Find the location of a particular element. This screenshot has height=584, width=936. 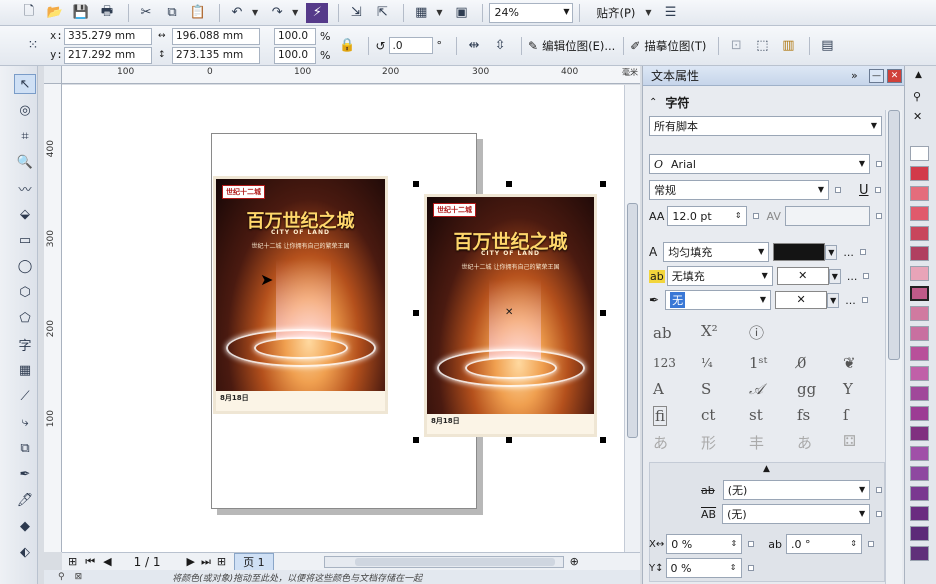

fill-color-swatch is located at coordinates (799, 252).